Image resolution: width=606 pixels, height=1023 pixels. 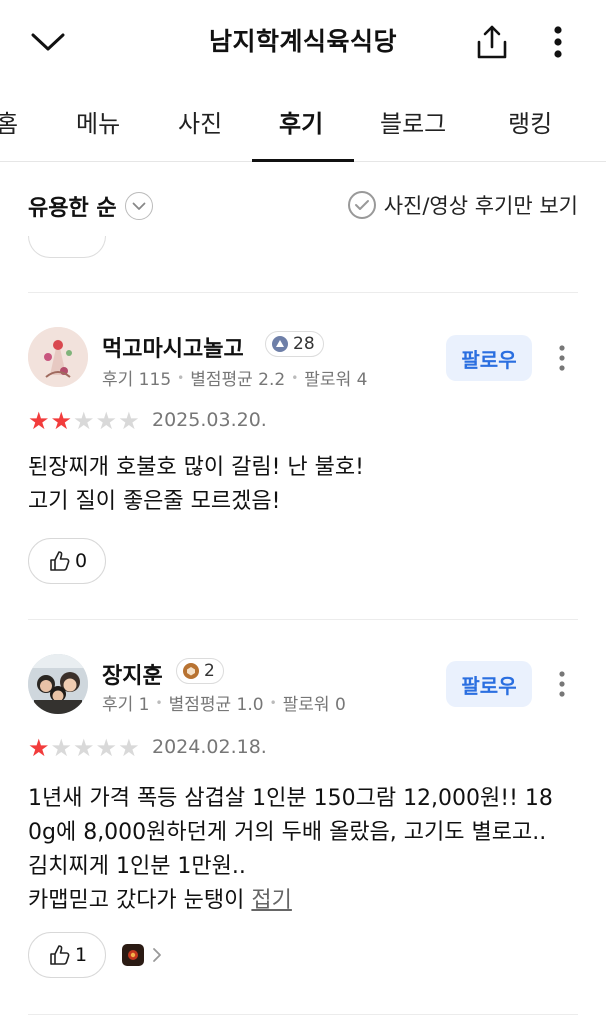 I want to click on tab-menu: 메뉴, so click(x=98, y=121).